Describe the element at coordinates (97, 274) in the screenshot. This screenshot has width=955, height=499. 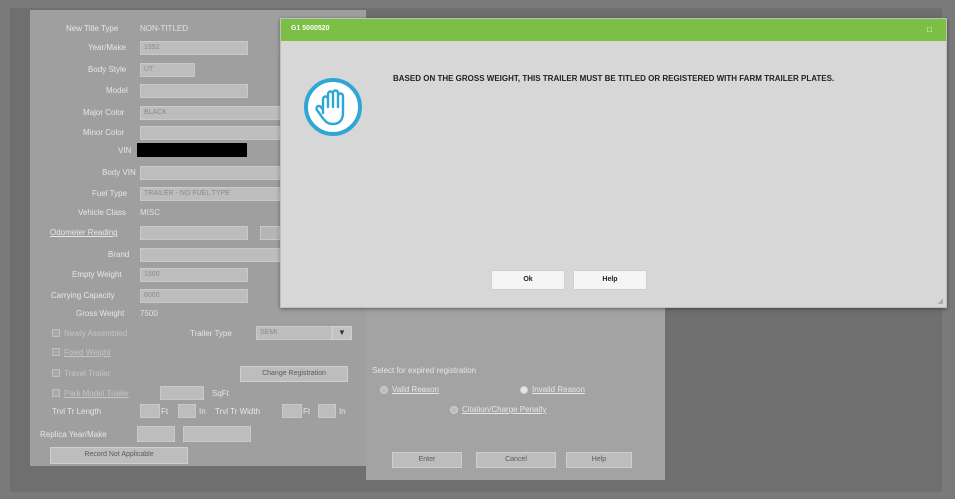
I see `empty-weight-label: Empty Weight` at that location.